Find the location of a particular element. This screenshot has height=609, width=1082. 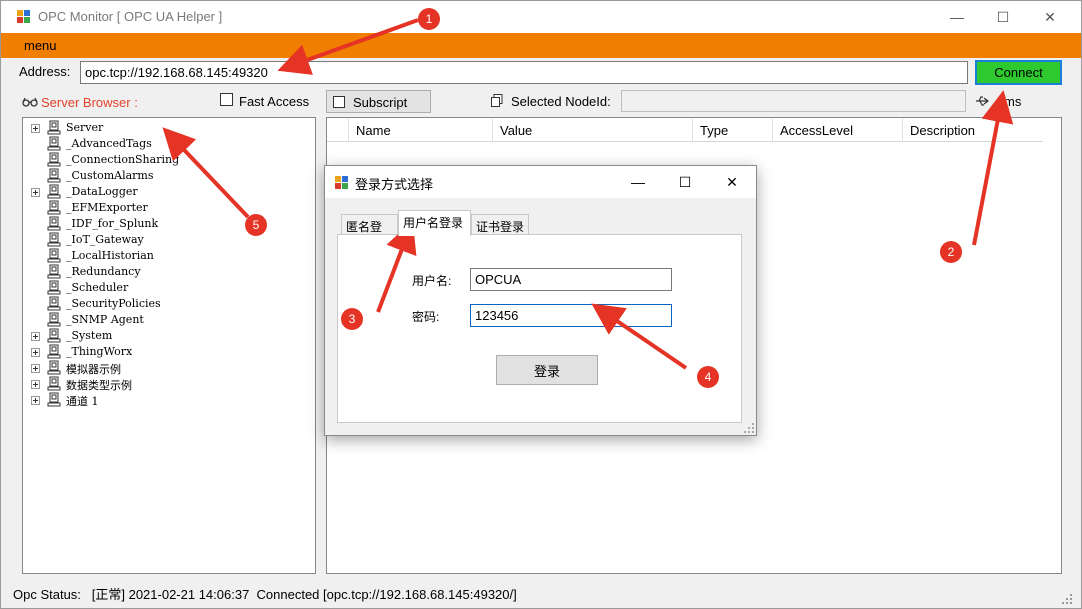

tree-node: _SNMP Agent is located at coordinates (168, 320).